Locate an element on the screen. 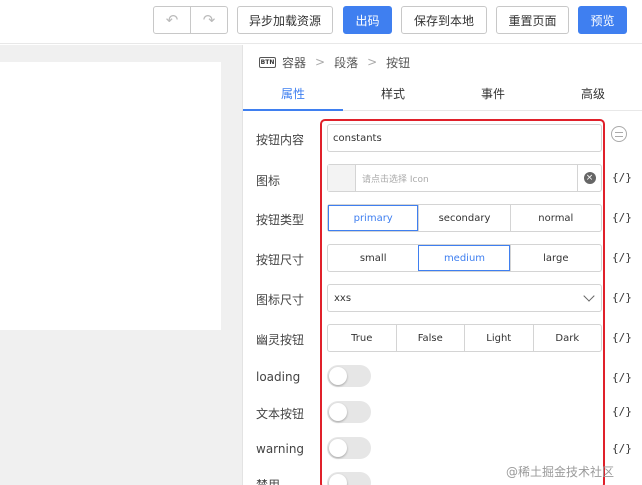 This screenshot has height=485, width=642. icon-label: 图标 is located at coordinates (268, 181).